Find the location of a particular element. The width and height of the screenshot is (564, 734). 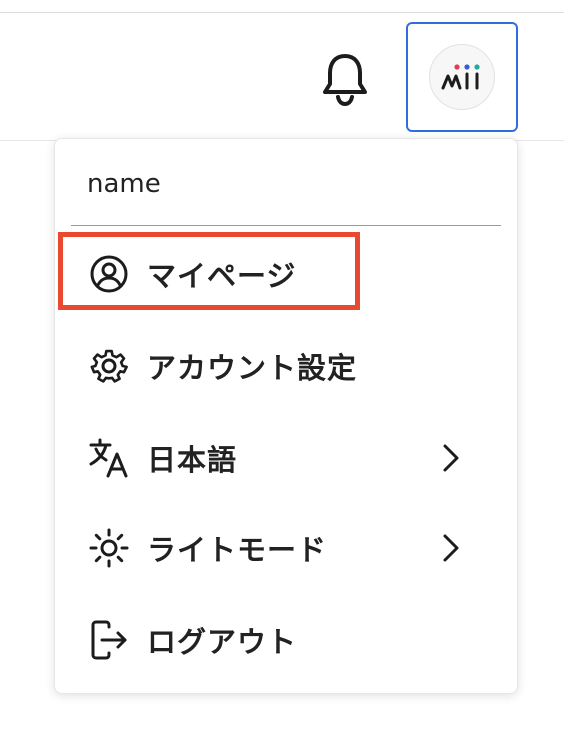

menu-item-label: アカウント設定 is located at coordinates (252, 368).